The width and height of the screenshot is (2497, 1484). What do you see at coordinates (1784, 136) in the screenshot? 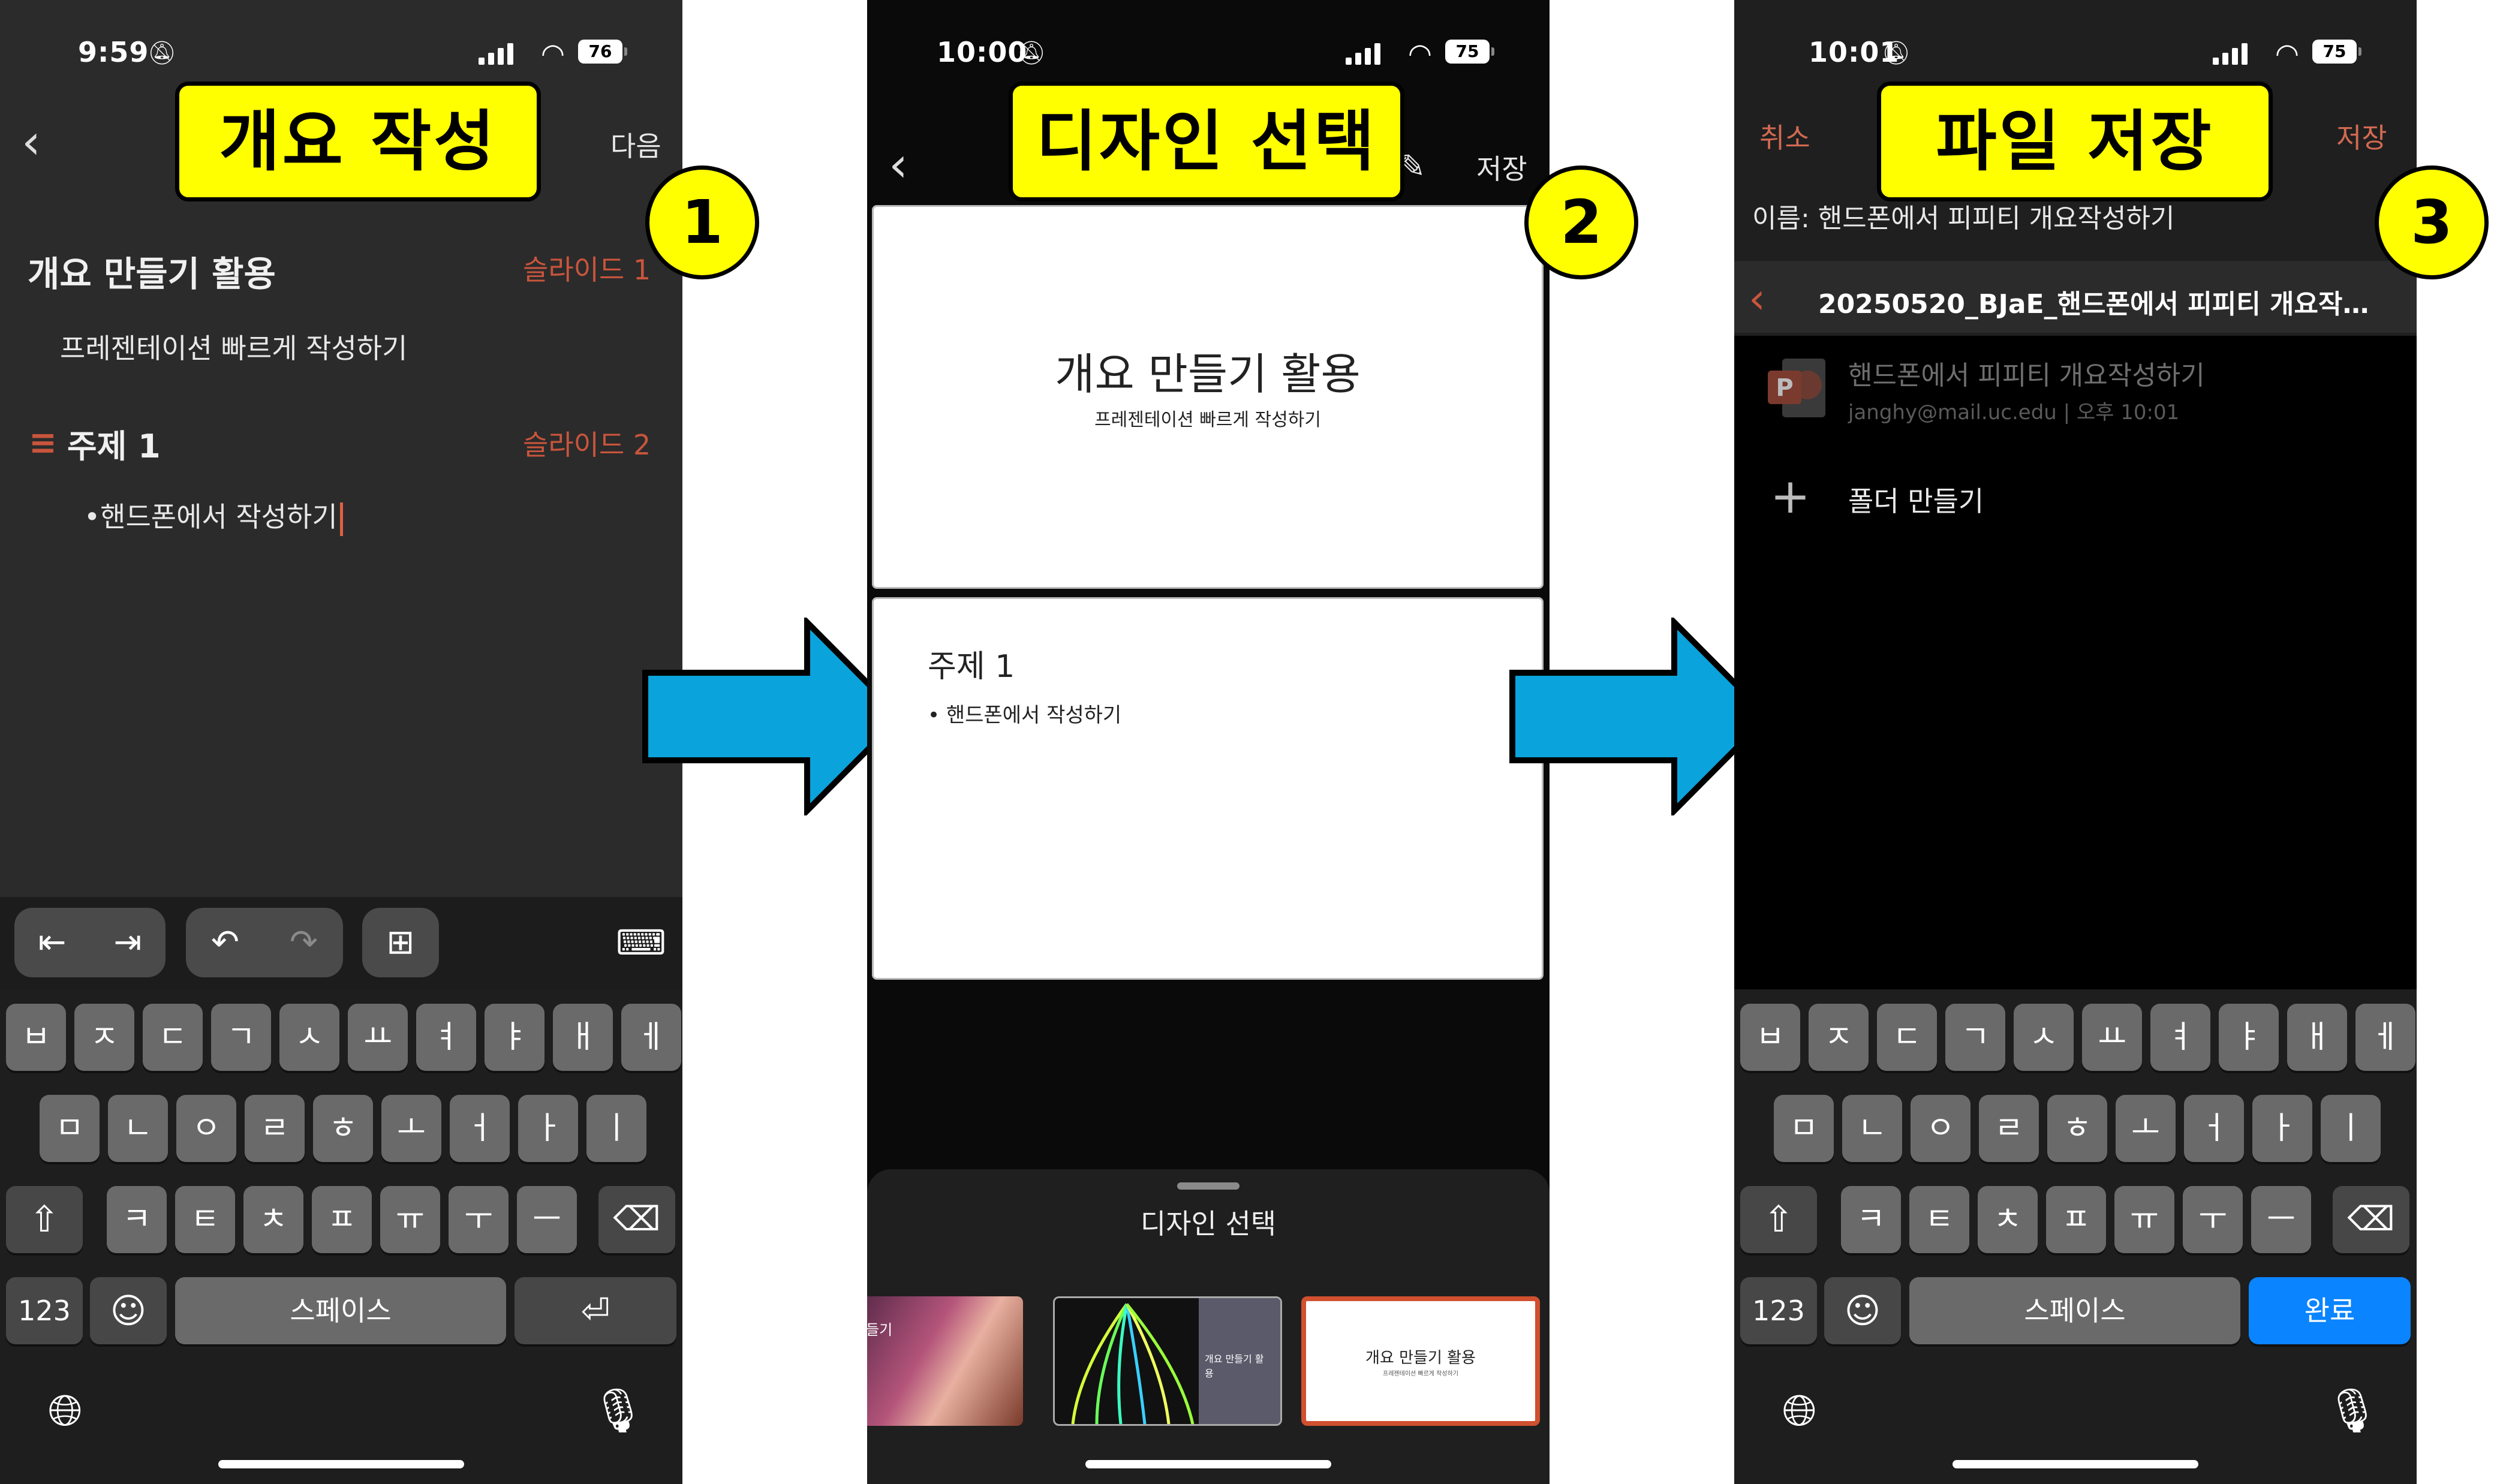
I see `cancel-button: 취소` at bounding box center [1784, 136].